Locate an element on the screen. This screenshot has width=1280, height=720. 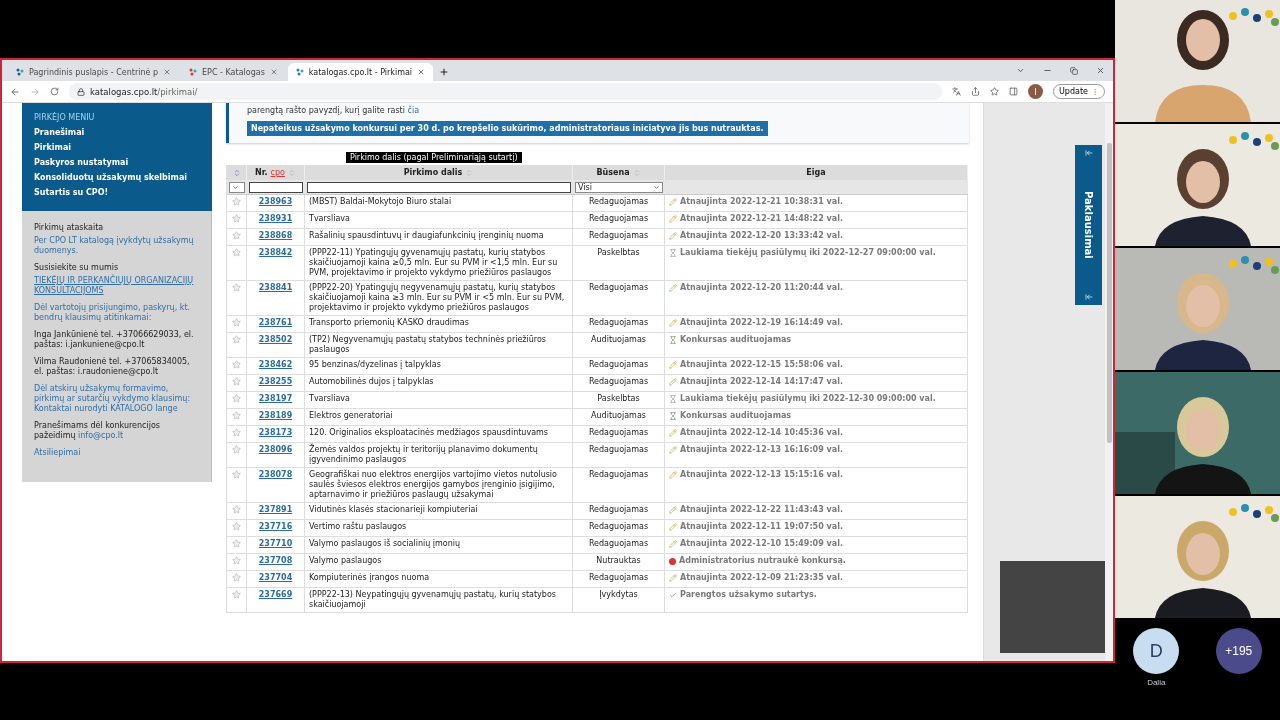
info-link: Dėl vartotojų prisijungimo, paskyrų, kt. bendrų klausimų atitinkamai: is located at coordinates (116, 313).